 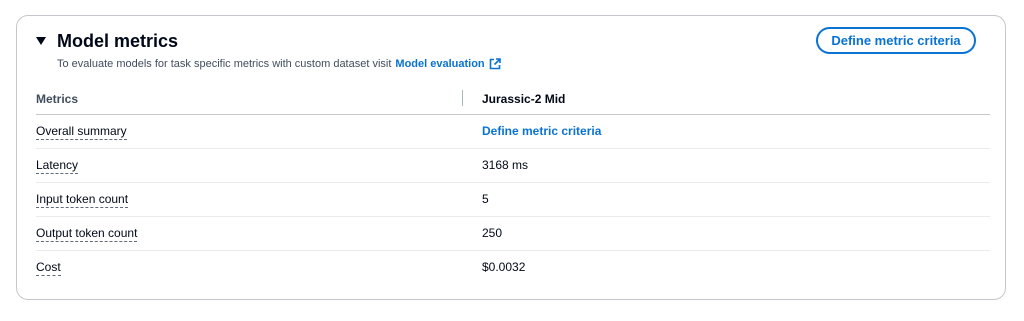 I want to click on metric-latency: Latency, so click(x=57, y=166).